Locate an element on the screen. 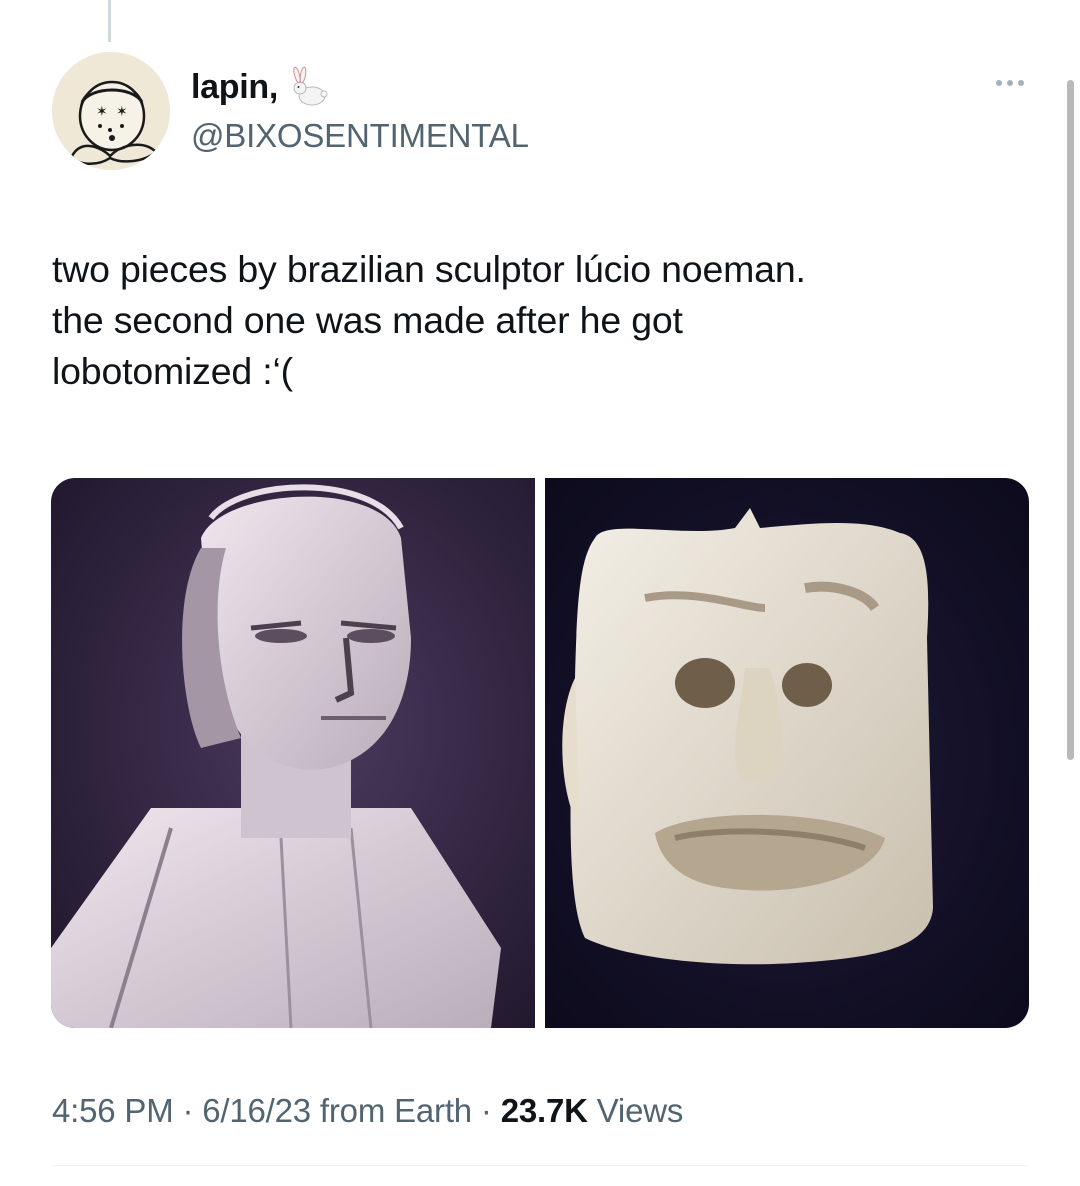 Image resolution: width=1080 pixels, height=1186 pixels. tweet-source: from Earth is located at coordinates (391, 1110).